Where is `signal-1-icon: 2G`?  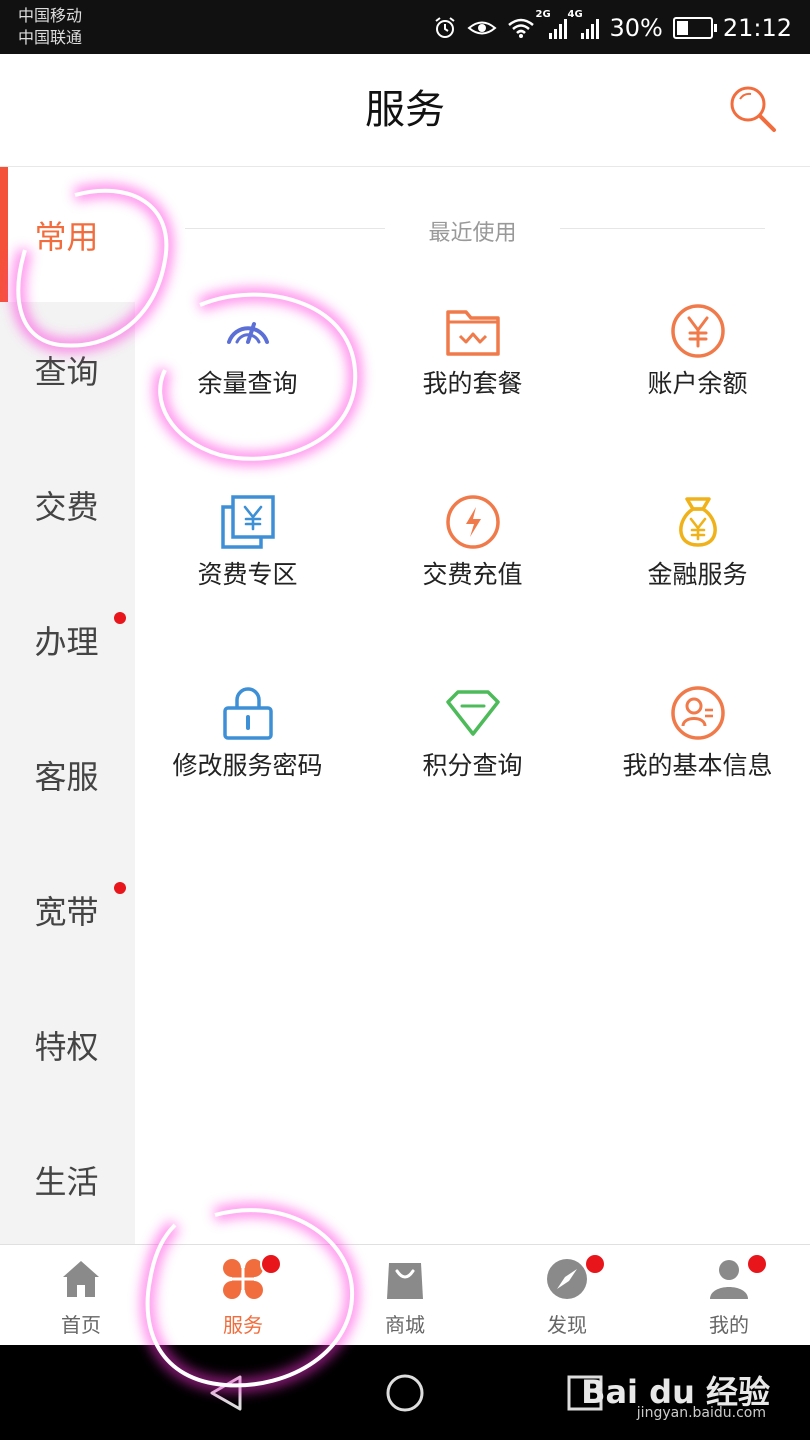
signal-1-icon: 2G is located at coordinates (551, 24).